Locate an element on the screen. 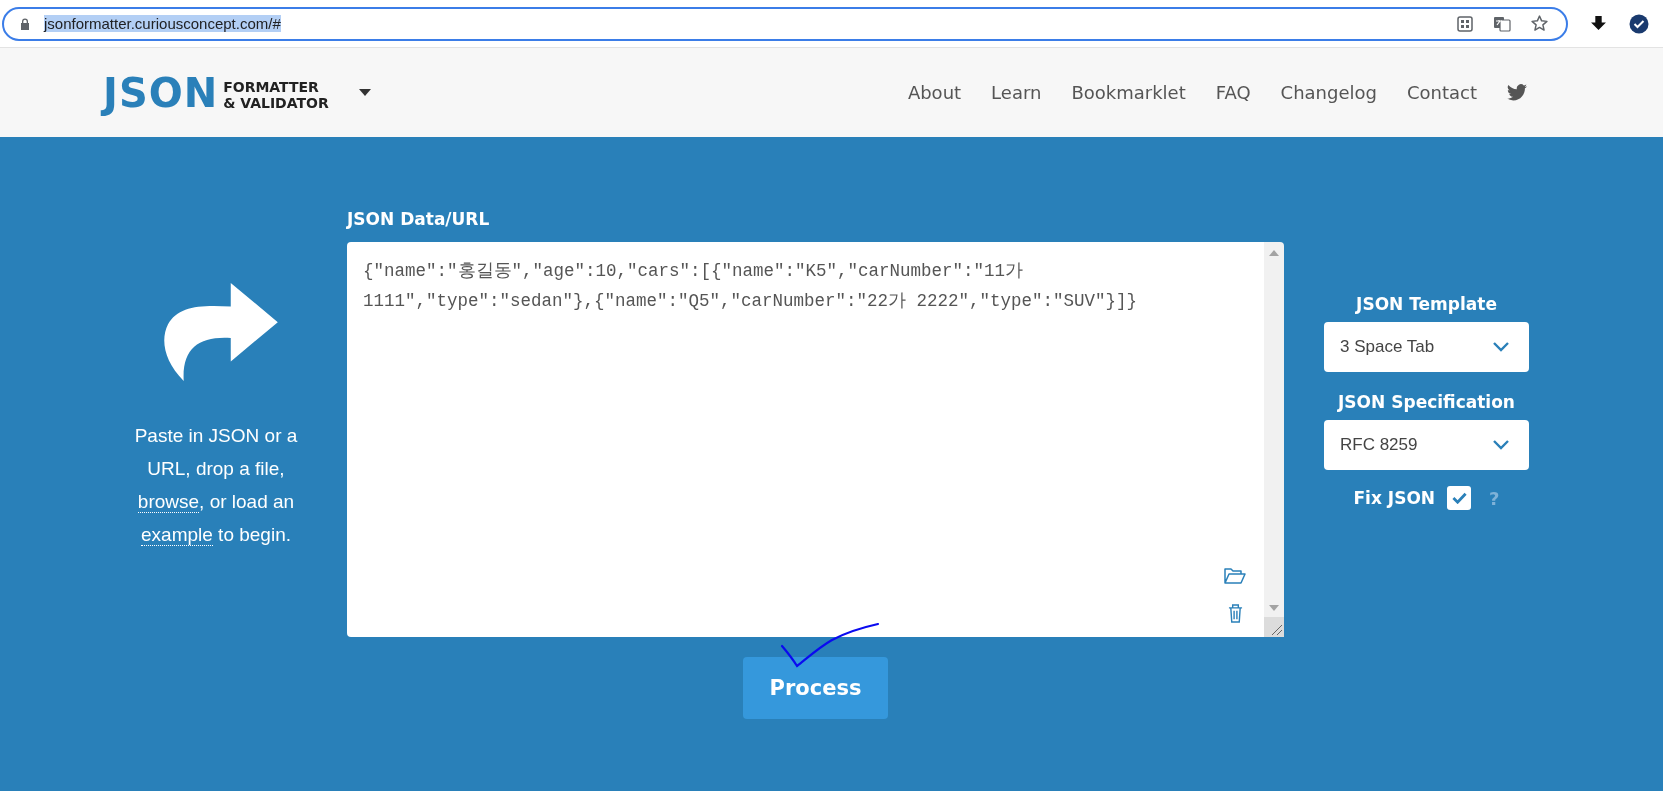 This screenshot has height=791, width=1663. specification-dropdown: RFC 8259 is located at coordinates (1426, 445).